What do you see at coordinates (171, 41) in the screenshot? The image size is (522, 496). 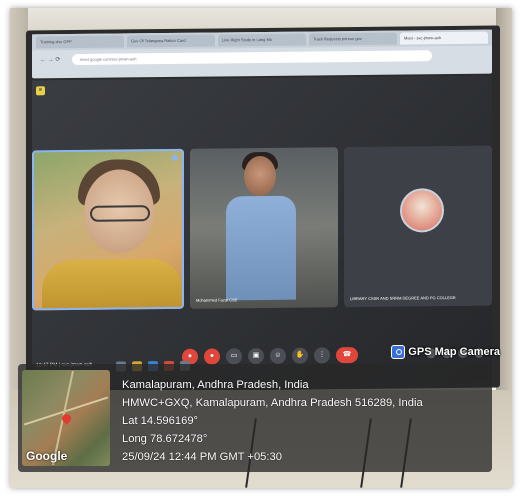 I see `browser-tab: Gov Of Telangana Ration Card` at bounding box center [171, 41].